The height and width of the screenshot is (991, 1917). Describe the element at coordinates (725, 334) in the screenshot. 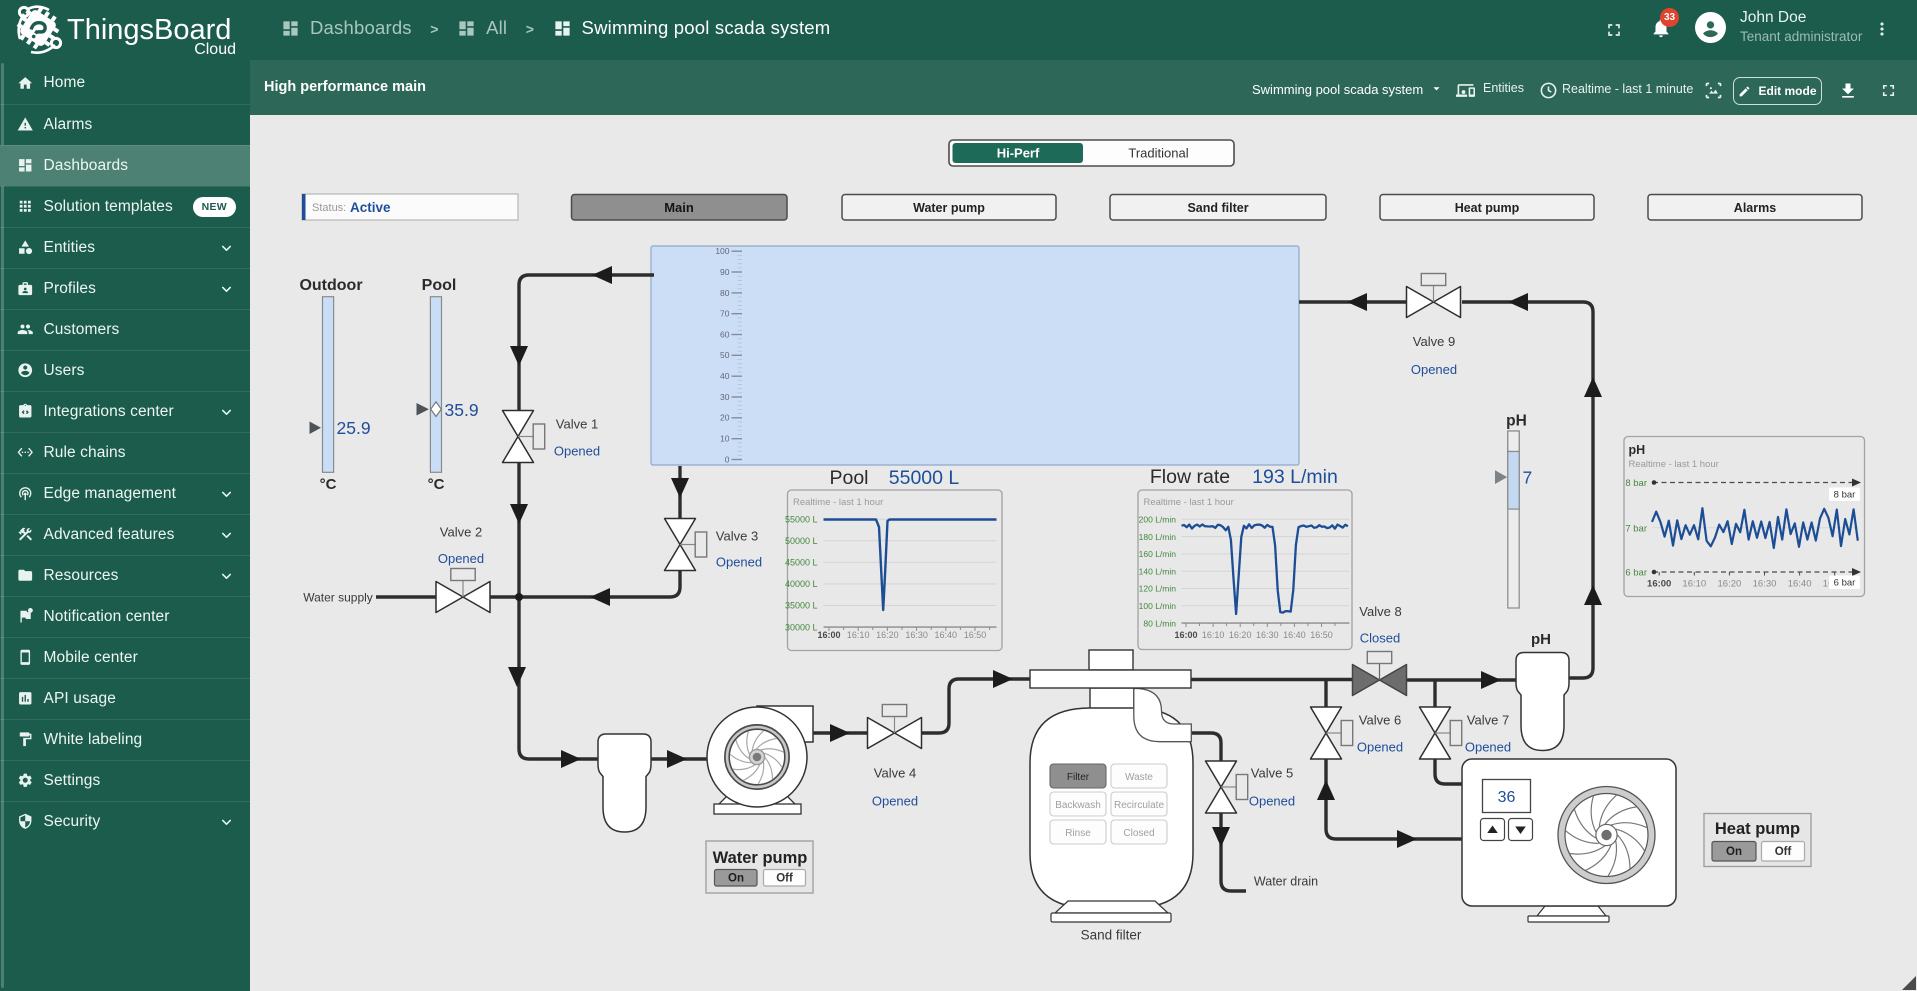

I see `svg-text: 60` at that location.